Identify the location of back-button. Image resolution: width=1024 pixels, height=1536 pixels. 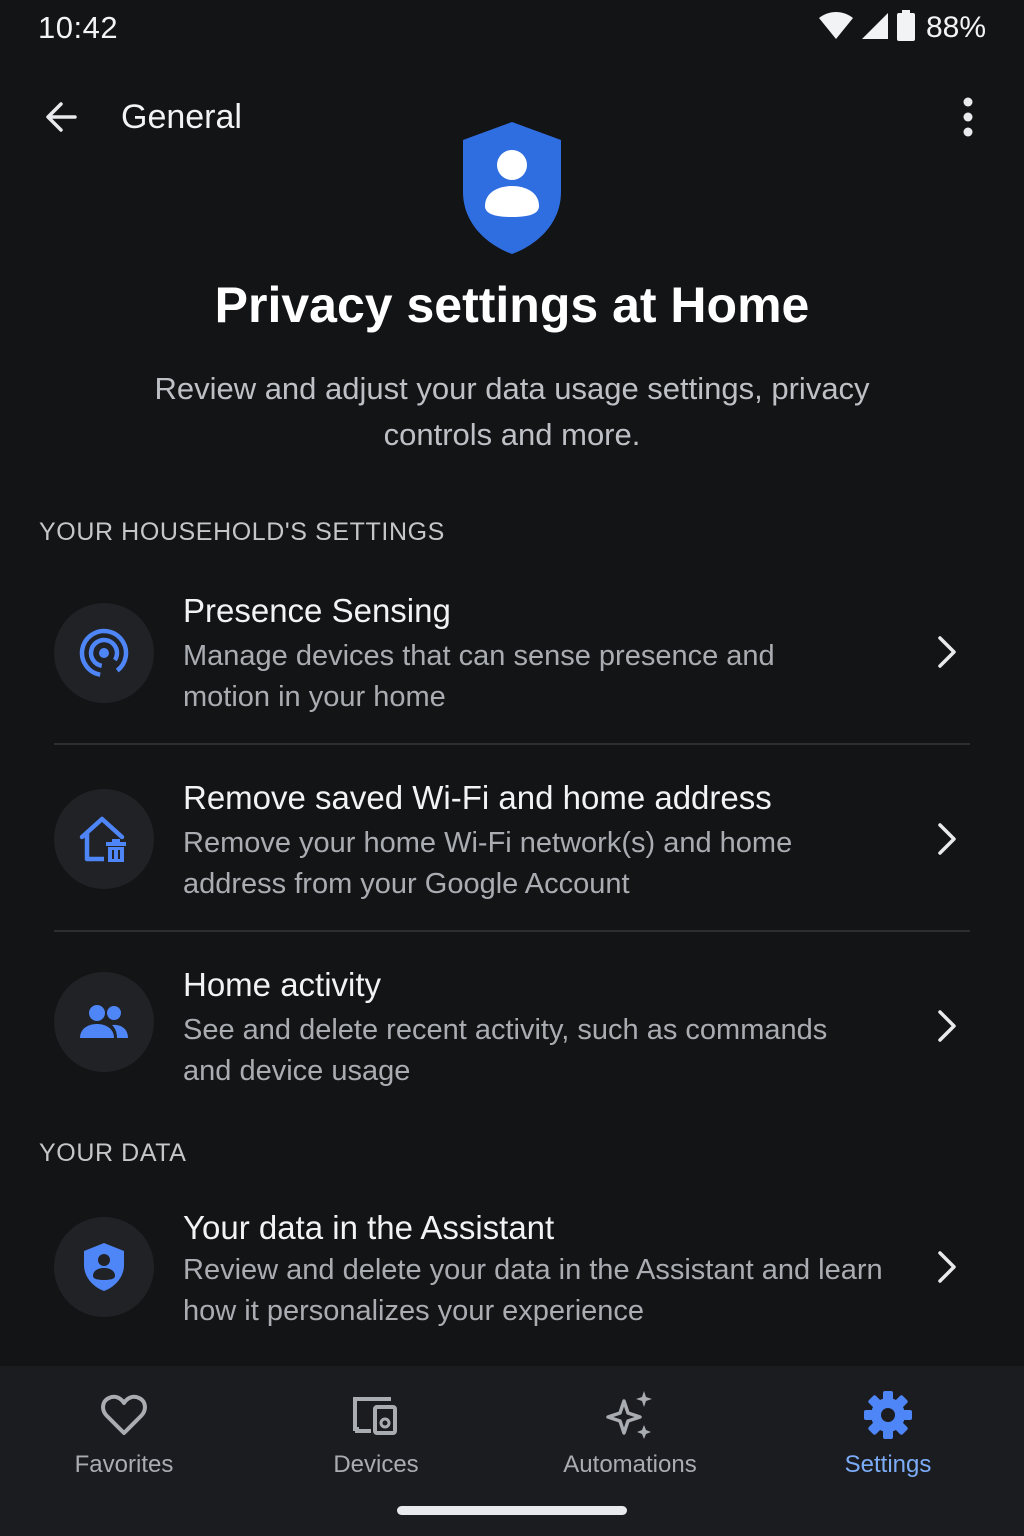
(61, 119).